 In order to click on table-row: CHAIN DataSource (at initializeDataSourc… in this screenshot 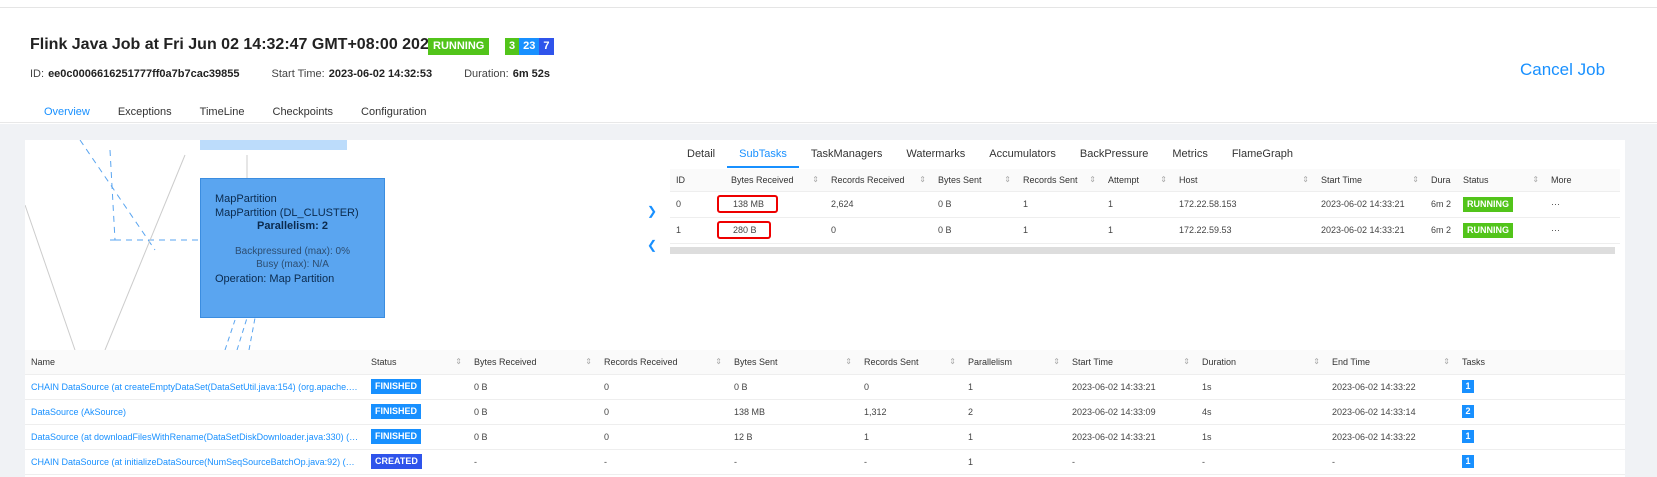, I will do `click(825, 462)`.